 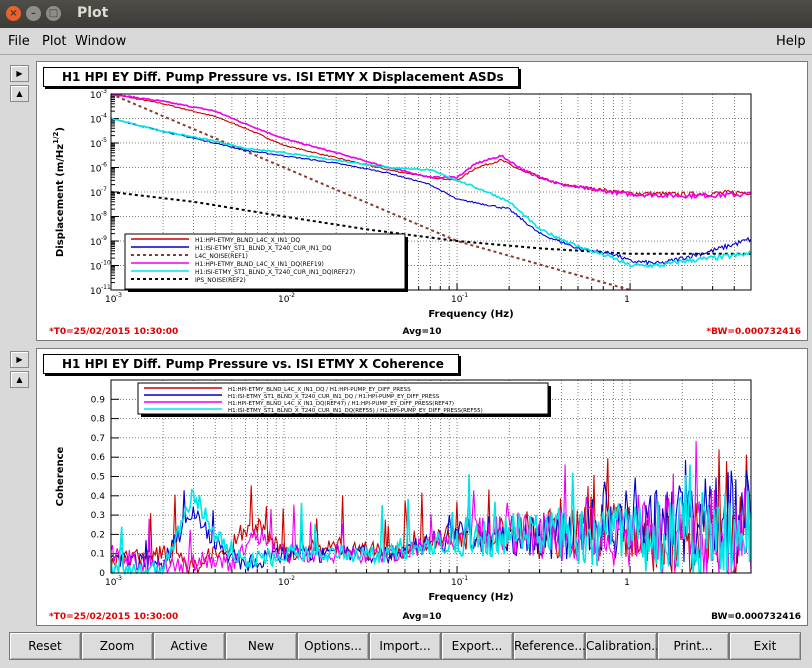 What do you see at coordinates (54, 41) in the screenshot?
I see `menu-plot: Plot` at bounding box center [54, 41].